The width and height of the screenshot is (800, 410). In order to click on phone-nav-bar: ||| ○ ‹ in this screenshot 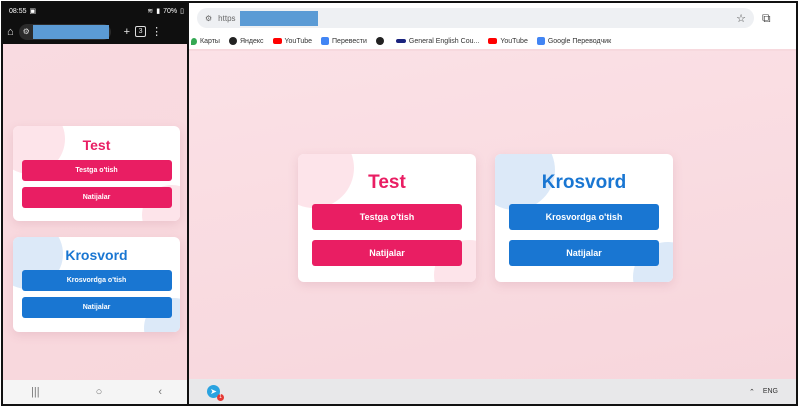, I will do `click(96, 392)`.